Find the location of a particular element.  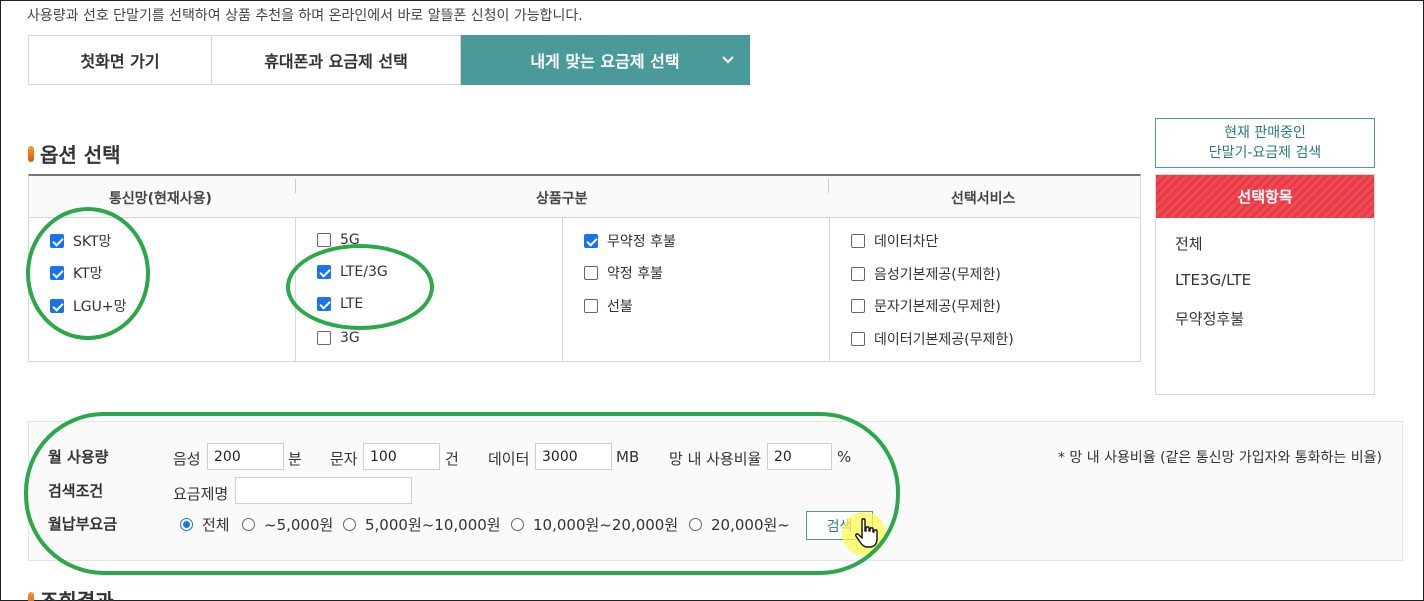

checkbox-unlimited-data: 데이터기본제공(무제한) is located at coordinates (932, 339).